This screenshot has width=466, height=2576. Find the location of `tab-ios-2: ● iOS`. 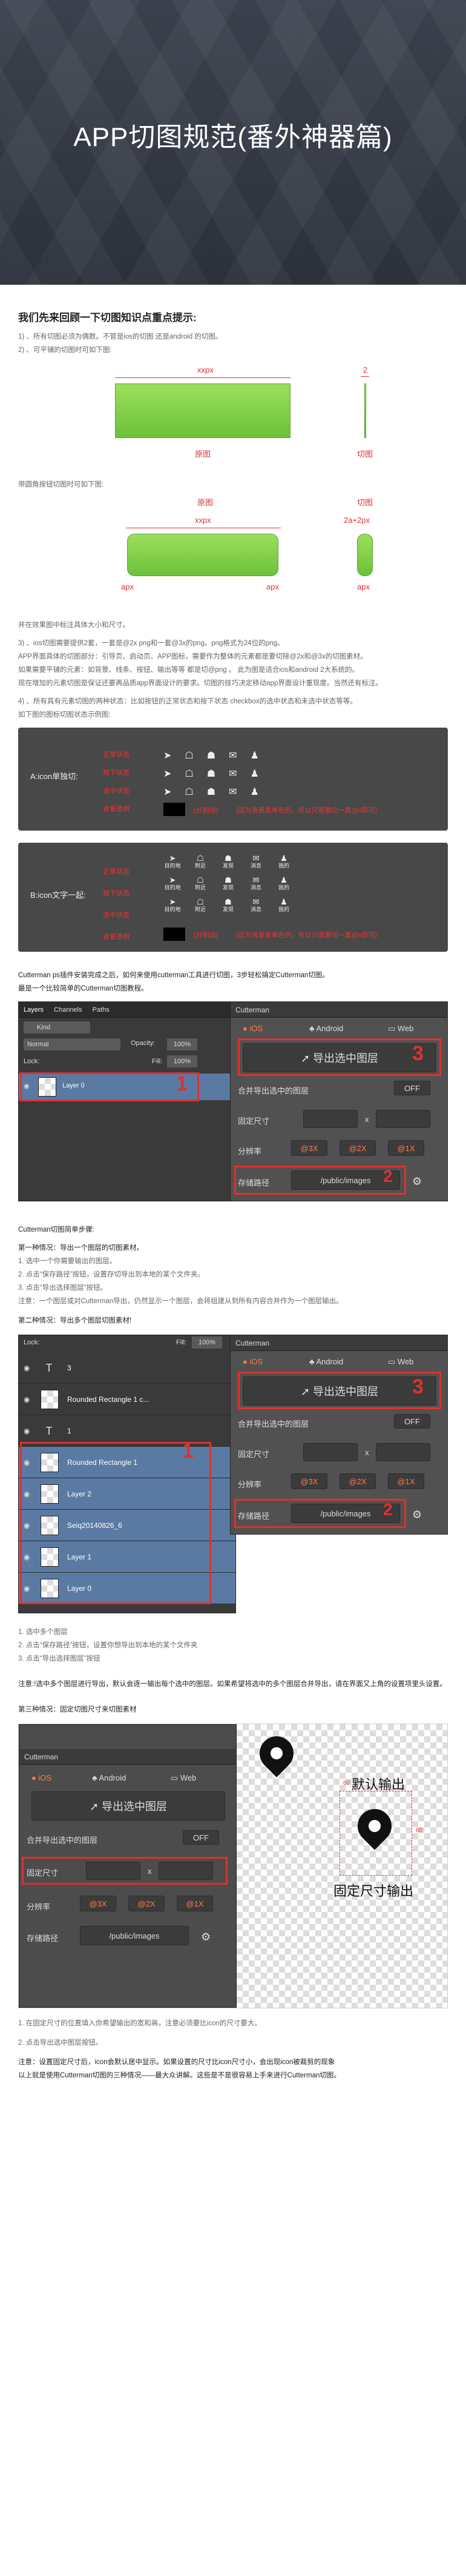

tab-ios-2: ● iOS is located at coordinates (253, 1361).